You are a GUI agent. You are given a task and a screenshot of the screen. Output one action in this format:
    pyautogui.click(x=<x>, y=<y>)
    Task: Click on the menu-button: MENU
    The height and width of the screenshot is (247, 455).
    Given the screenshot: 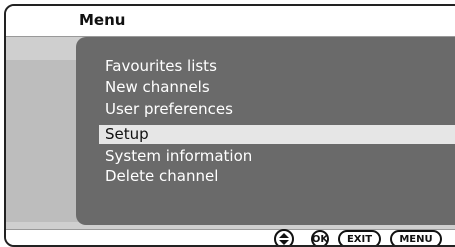 What is the action you would take?
    pyautogui.click(x=416, y=237)
    